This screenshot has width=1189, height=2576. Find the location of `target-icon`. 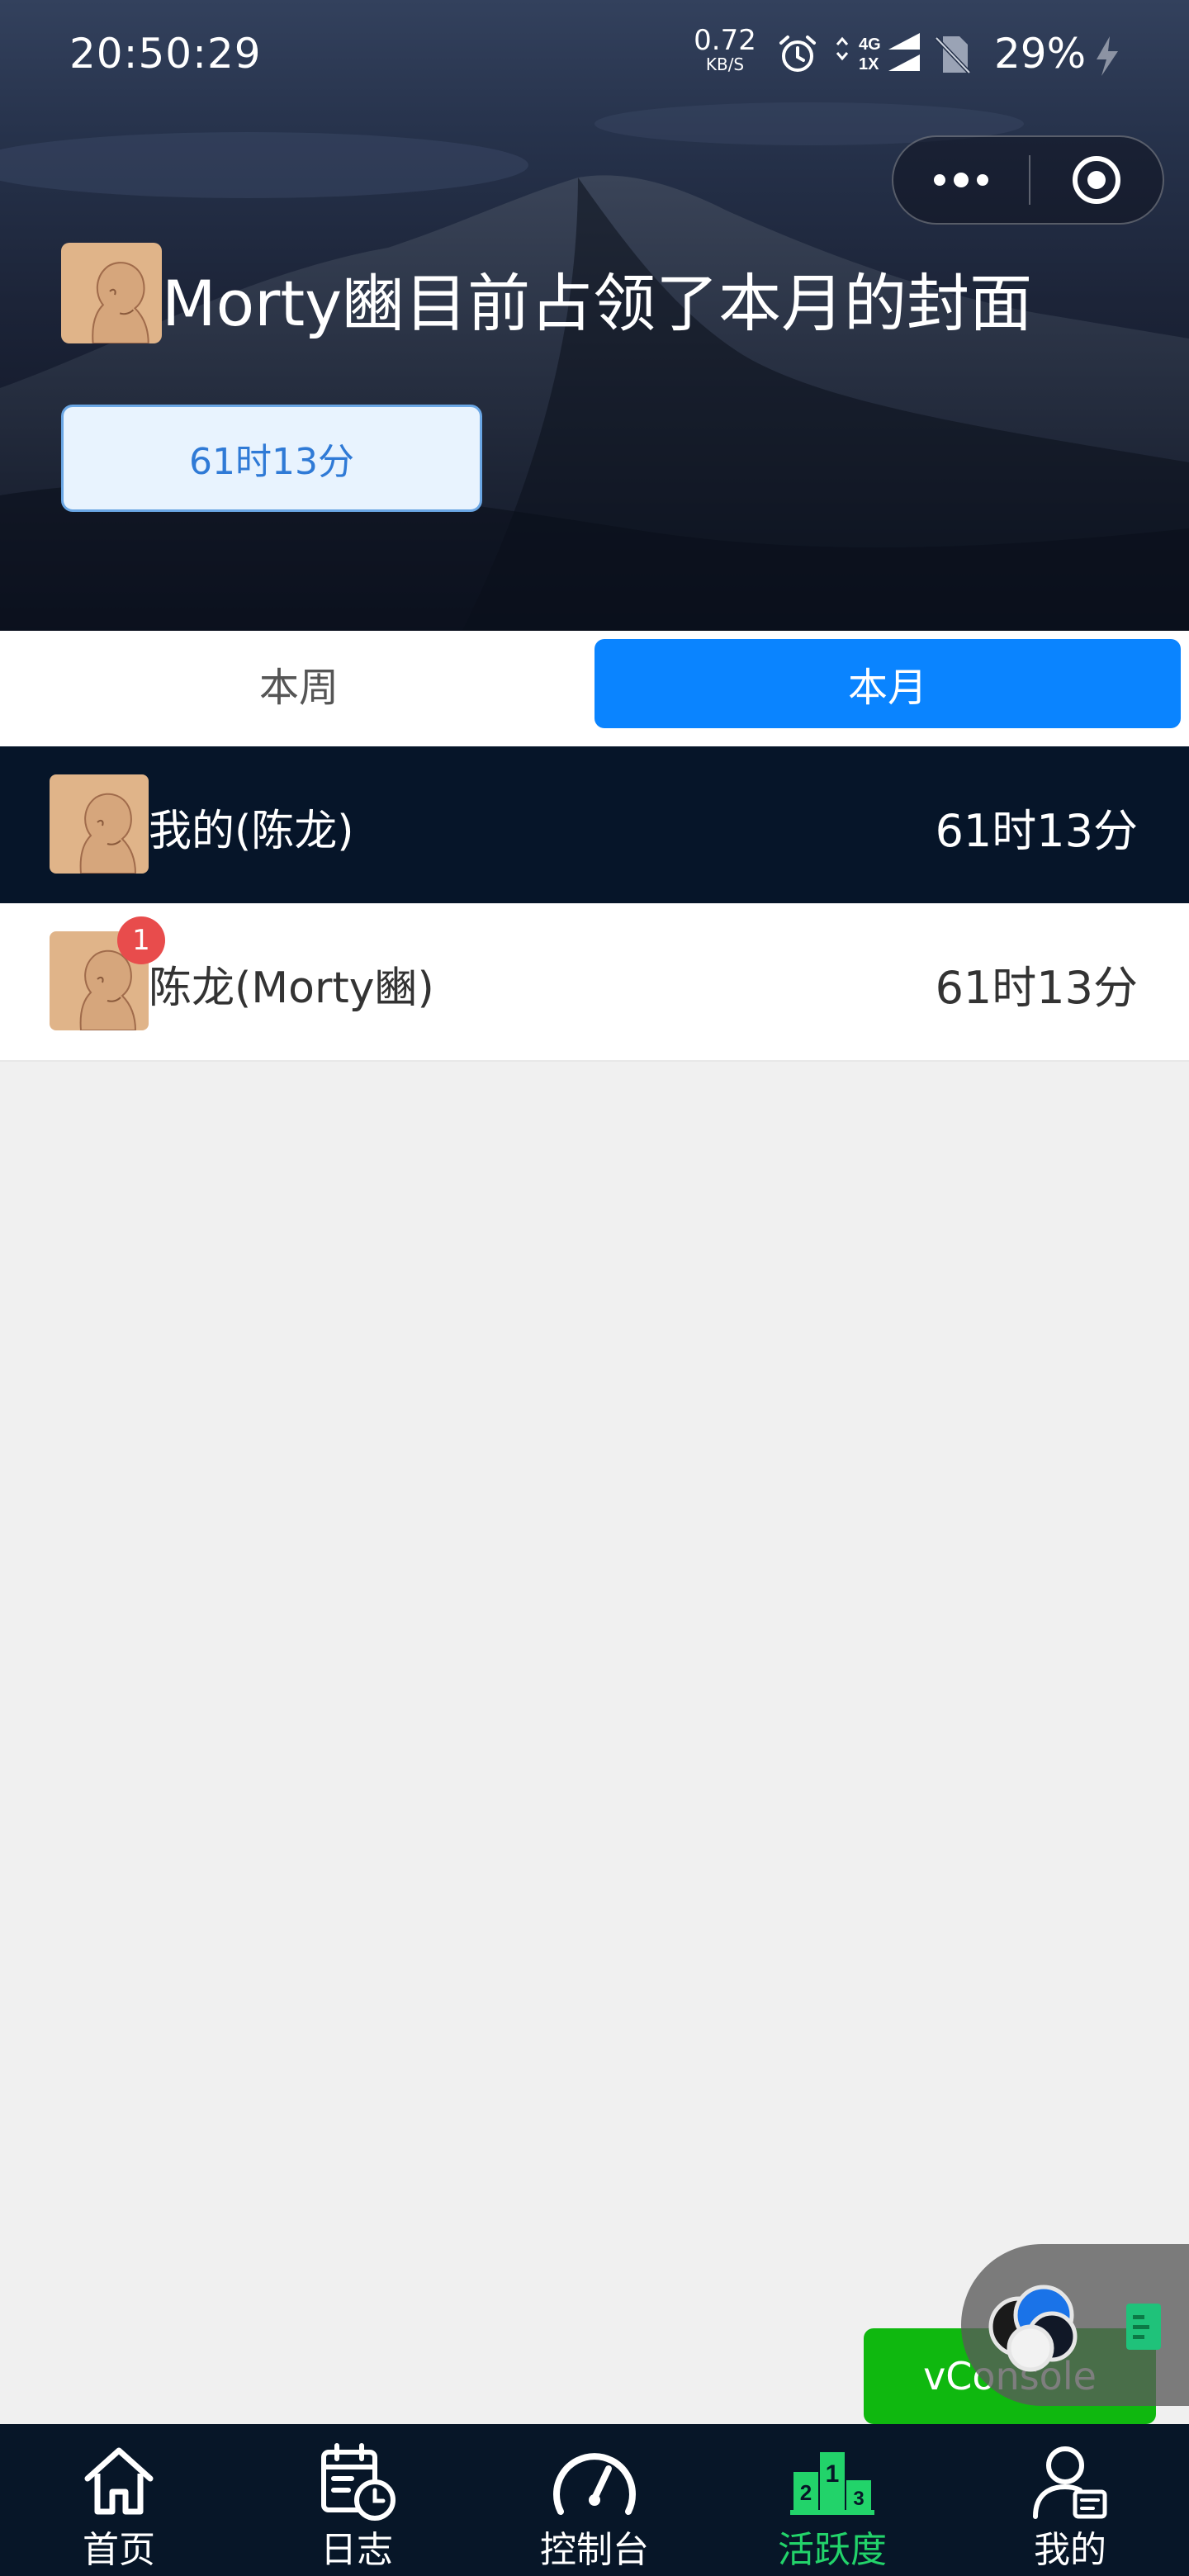

target-icon is located at coordinates (1096, 180).